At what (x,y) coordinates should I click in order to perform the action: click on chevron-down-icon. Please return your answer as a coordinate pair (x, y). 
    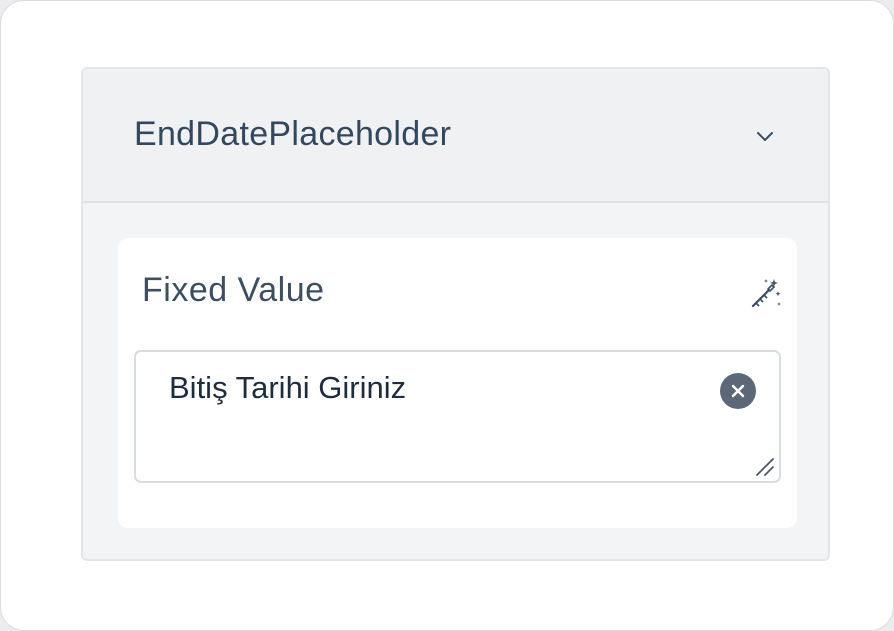
    Looking at the image, I should click on (765, 136).